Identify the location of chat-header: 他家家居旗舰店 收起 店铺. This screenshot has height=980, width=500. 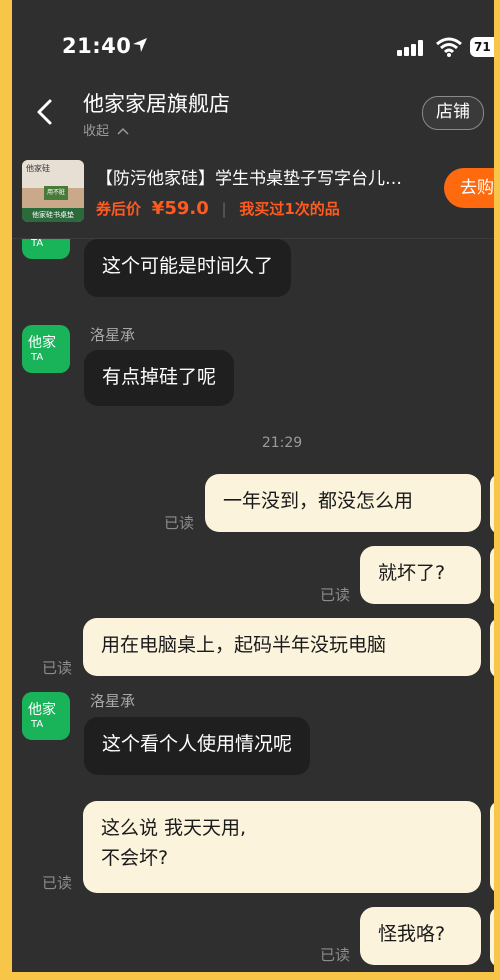
(253, 112).